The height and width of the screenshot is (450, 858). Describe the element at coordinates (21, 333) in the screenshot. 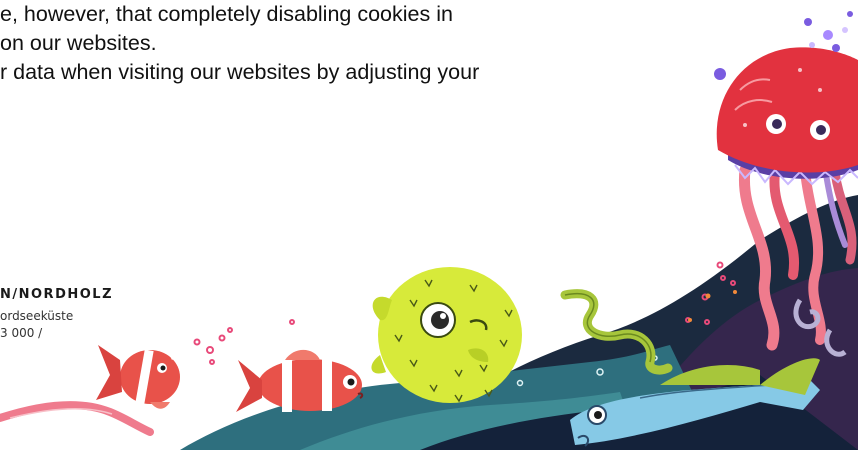

I see `address-line-2: 3 000 /` at that location.